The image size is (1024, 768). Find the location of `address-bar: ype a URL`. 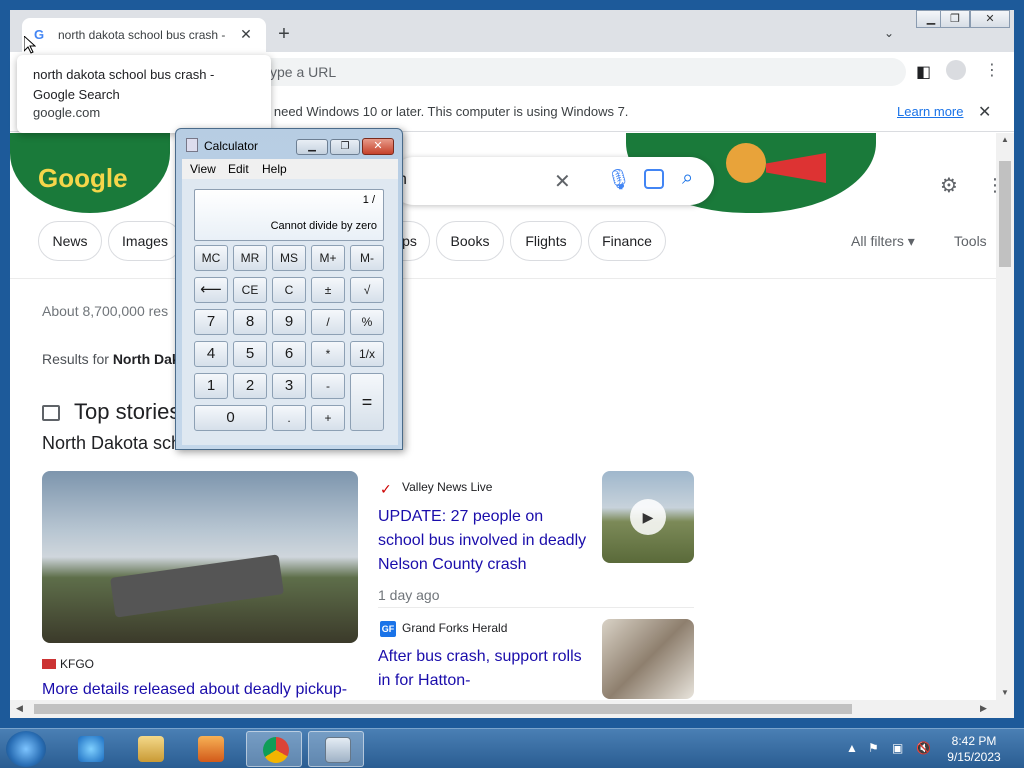

address-bar: ype a URL is located at coordinates (578, 72).